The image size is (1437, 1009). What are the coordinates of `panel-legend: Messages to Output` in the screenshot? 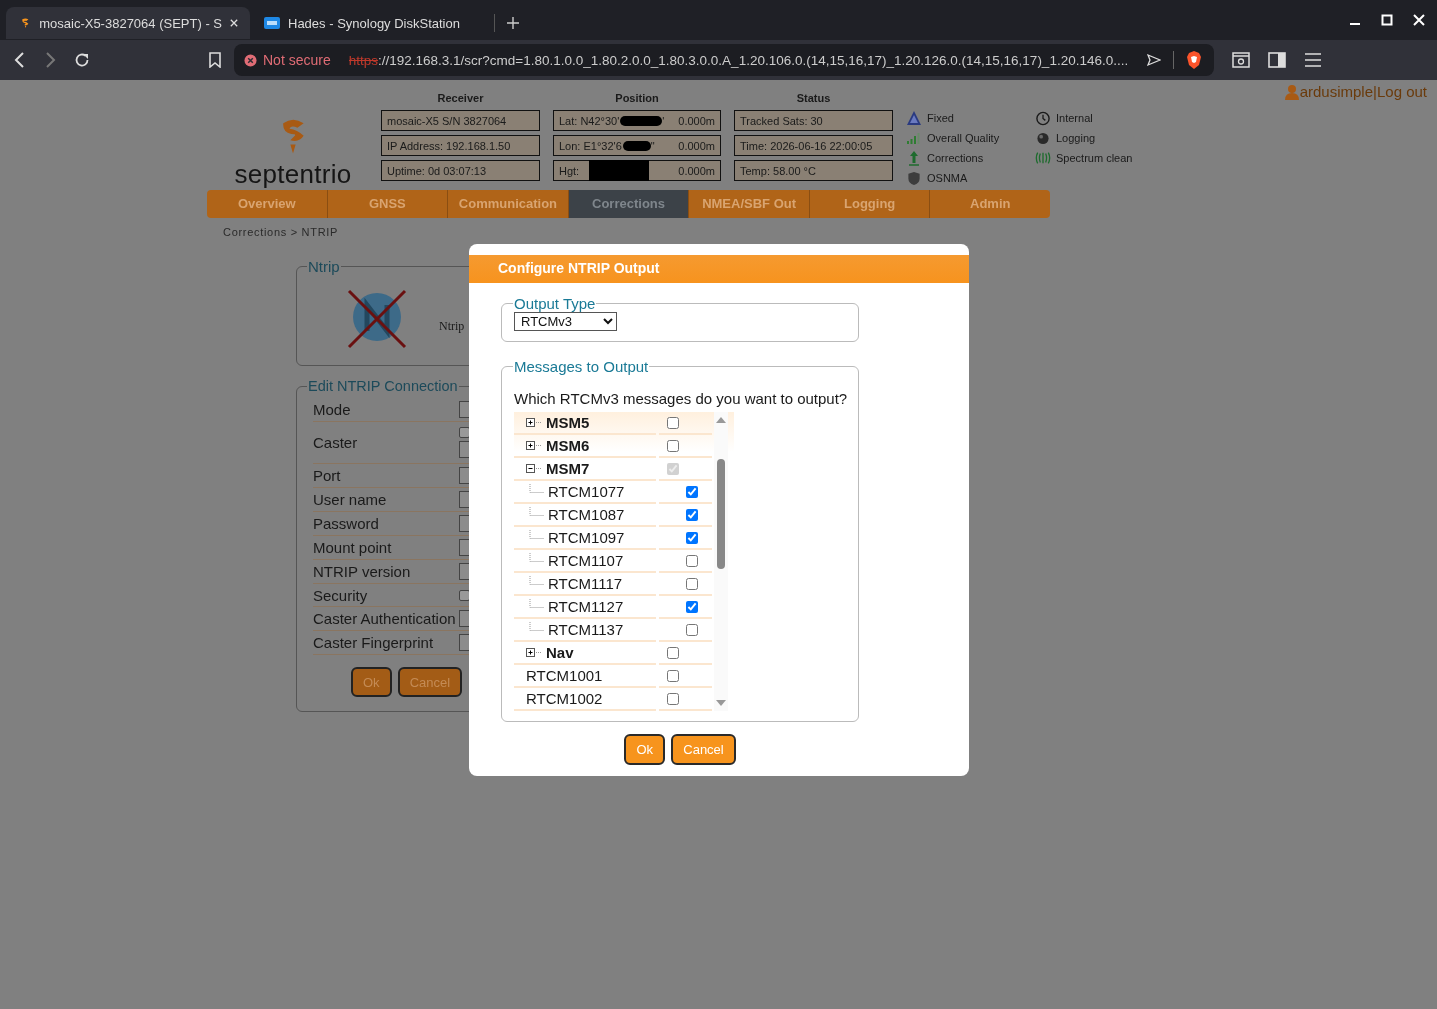 It's located at (581, 366).